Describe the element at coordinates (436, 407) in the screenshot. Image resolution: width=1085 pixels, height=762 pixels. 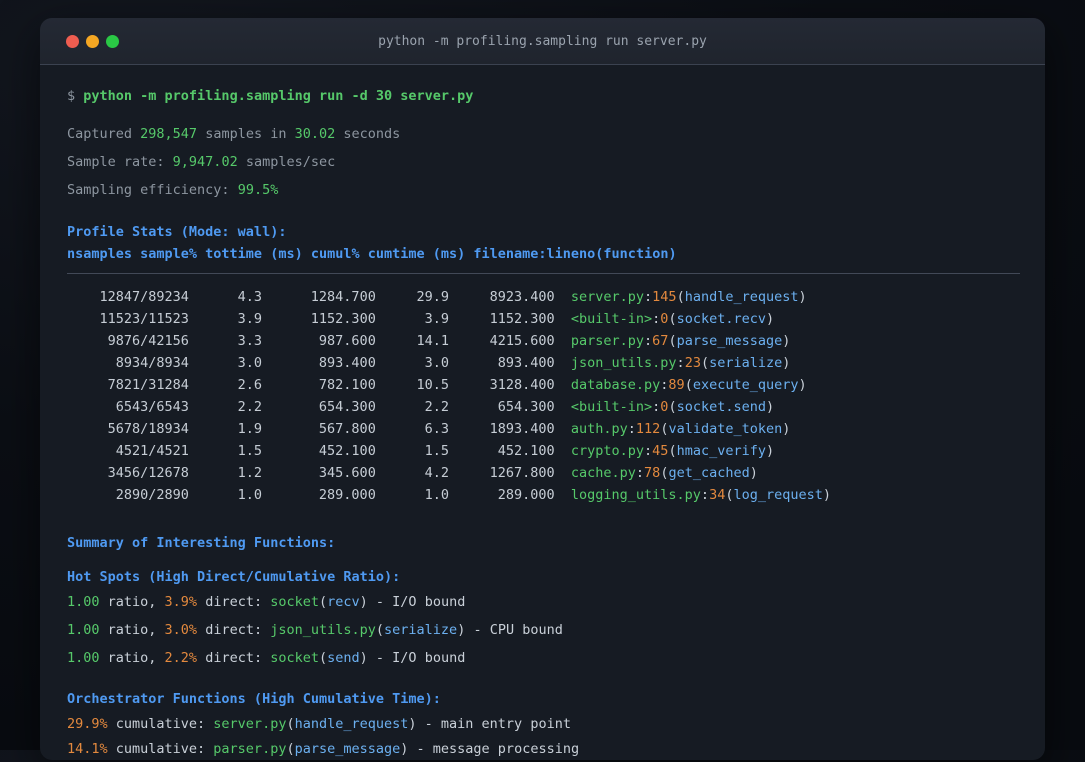
I see `cumul-pct-value: 2.2` at that location.